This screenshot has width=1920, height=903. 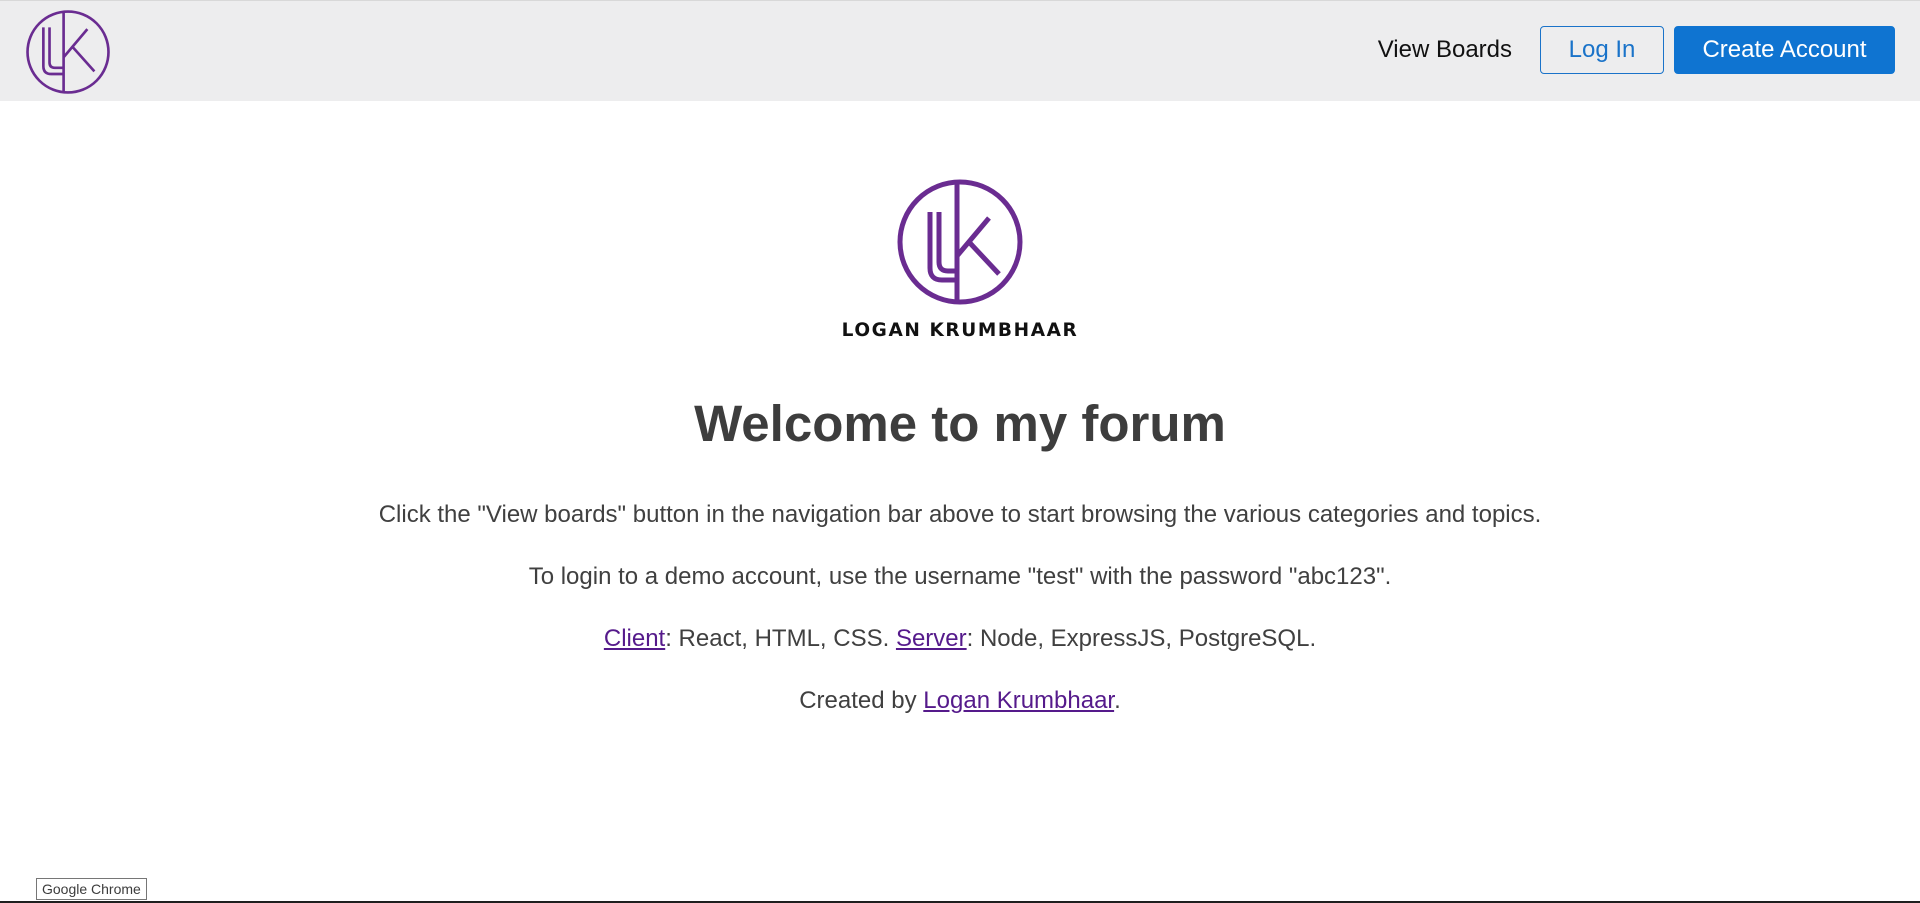 I want to click on page-title: Welcome to my forum, so click(x=960, y=423).